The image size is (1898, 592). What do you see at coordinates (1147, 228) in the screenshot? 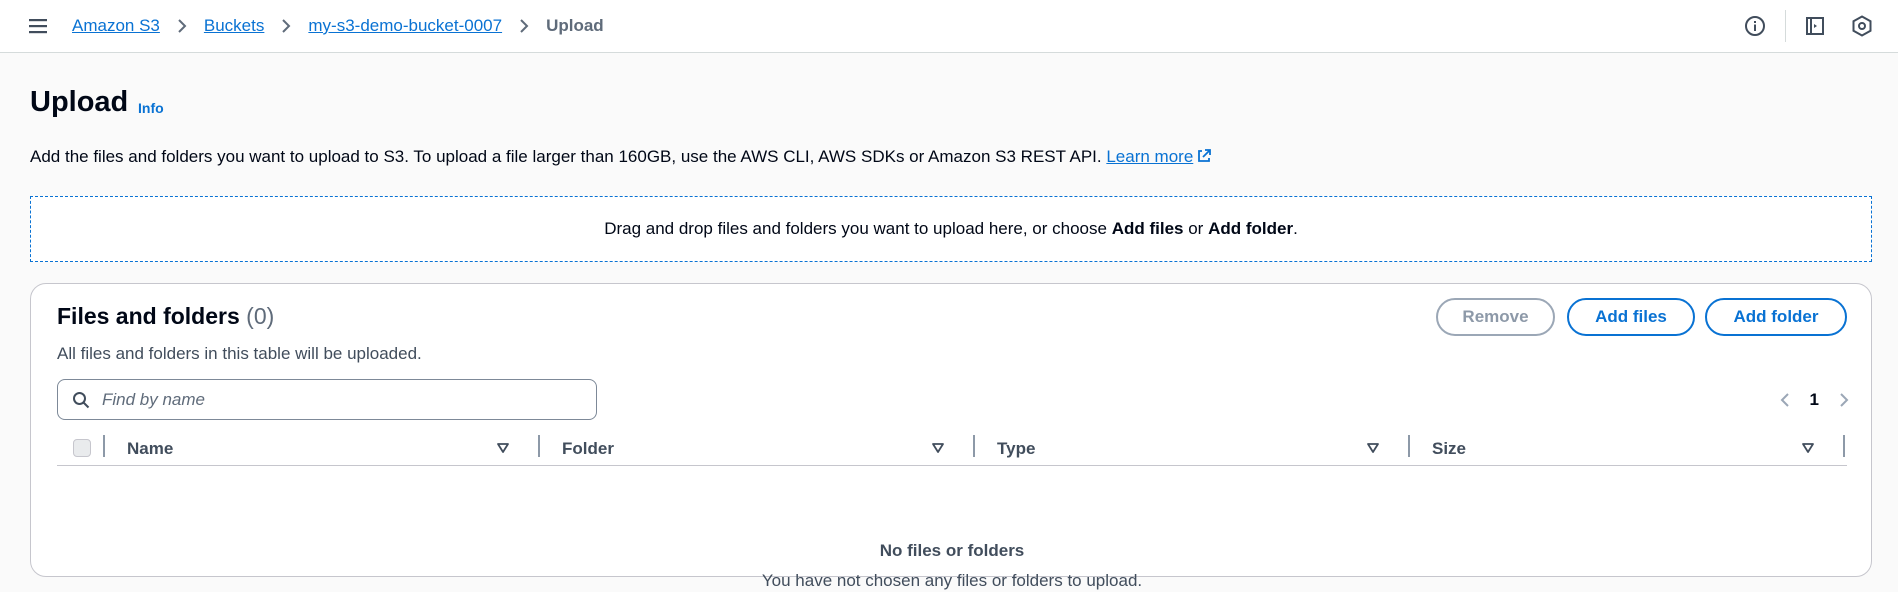
I see `dropzone-add-files: Add files` at bounding box center [1147, 228].